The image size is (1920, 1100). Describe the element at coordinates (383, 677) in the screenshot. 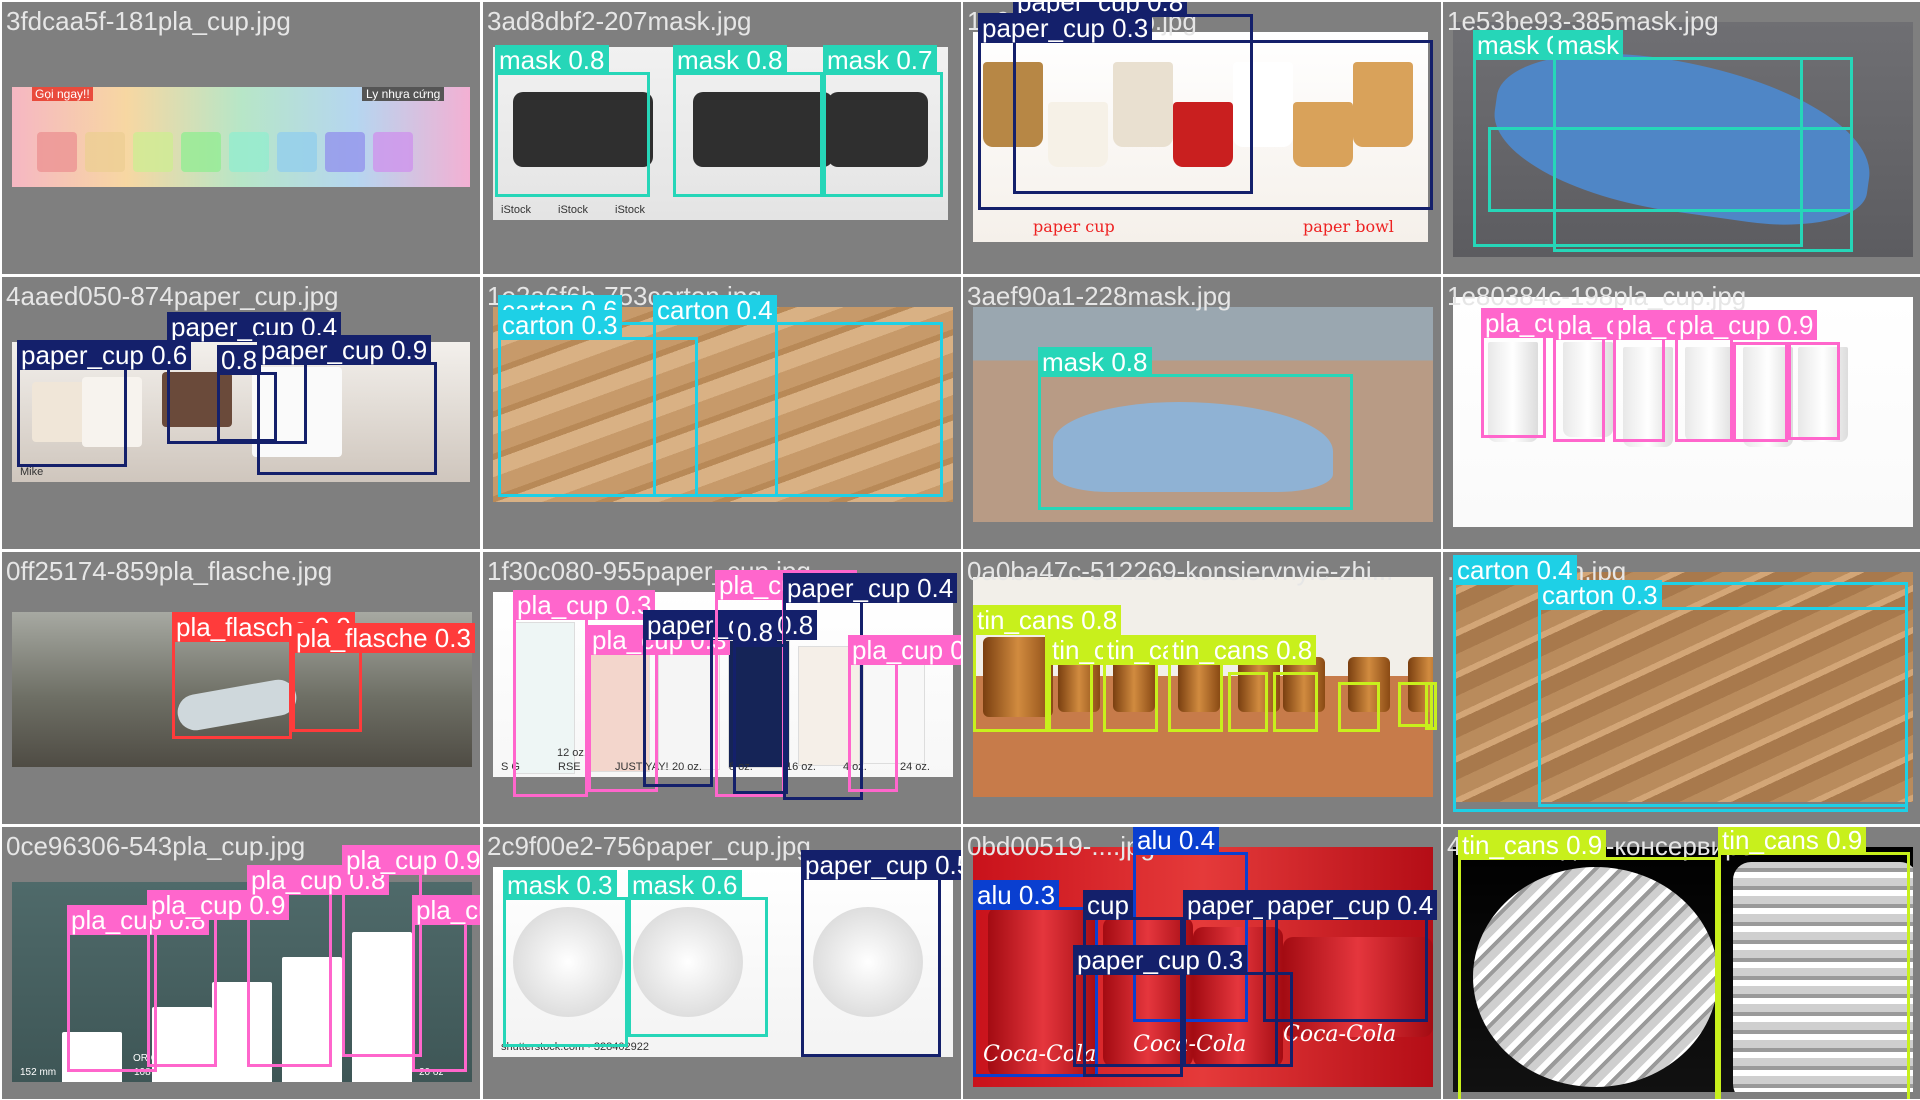

I see `detection-box: pla_flasche 0.3` at that location.